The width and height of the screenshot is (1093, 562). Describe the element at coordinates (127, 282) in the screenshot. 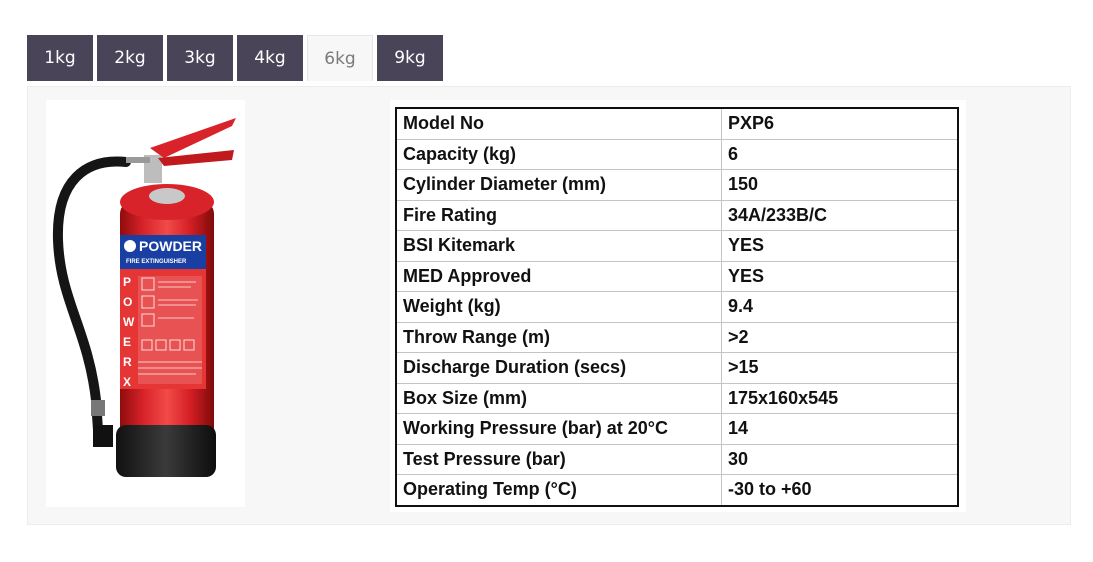

I see `svg-text: P` at that location.